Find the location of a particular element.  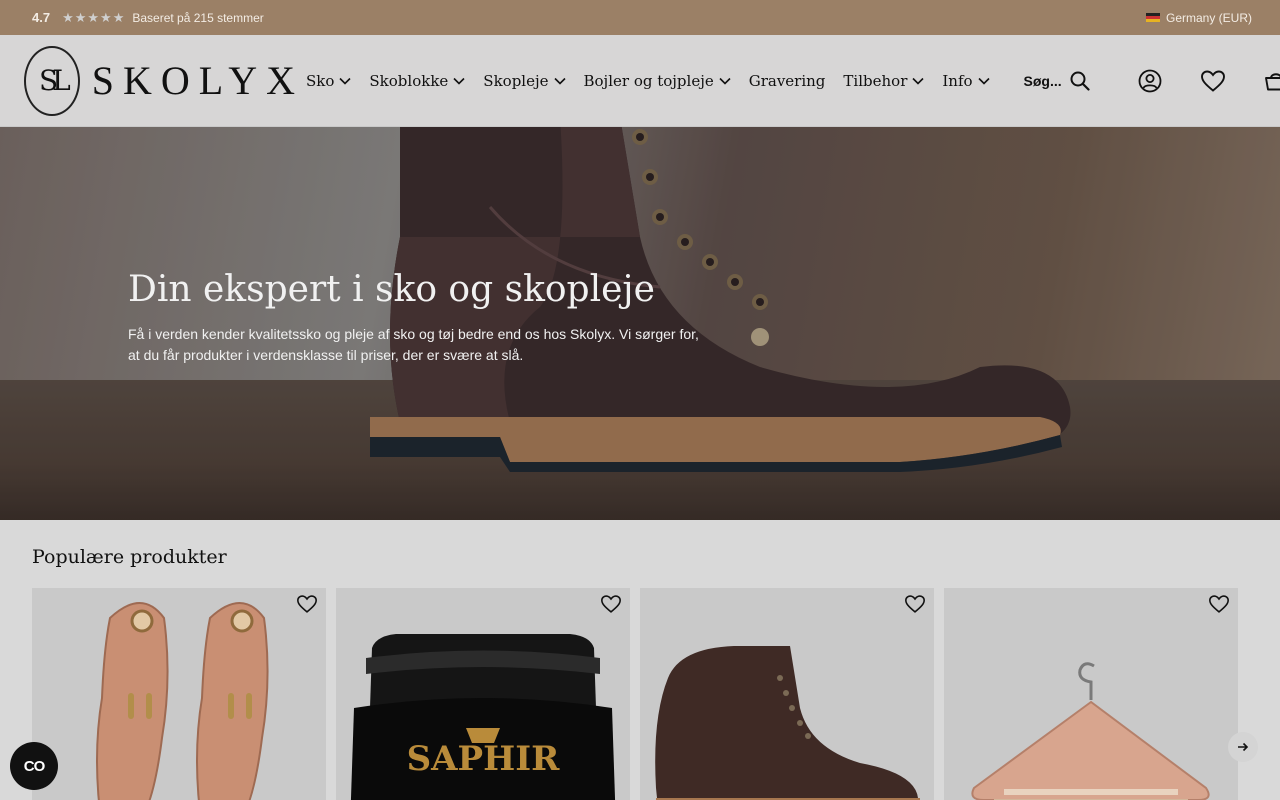

nav-label: Sko is located at coordinates (320, 80).